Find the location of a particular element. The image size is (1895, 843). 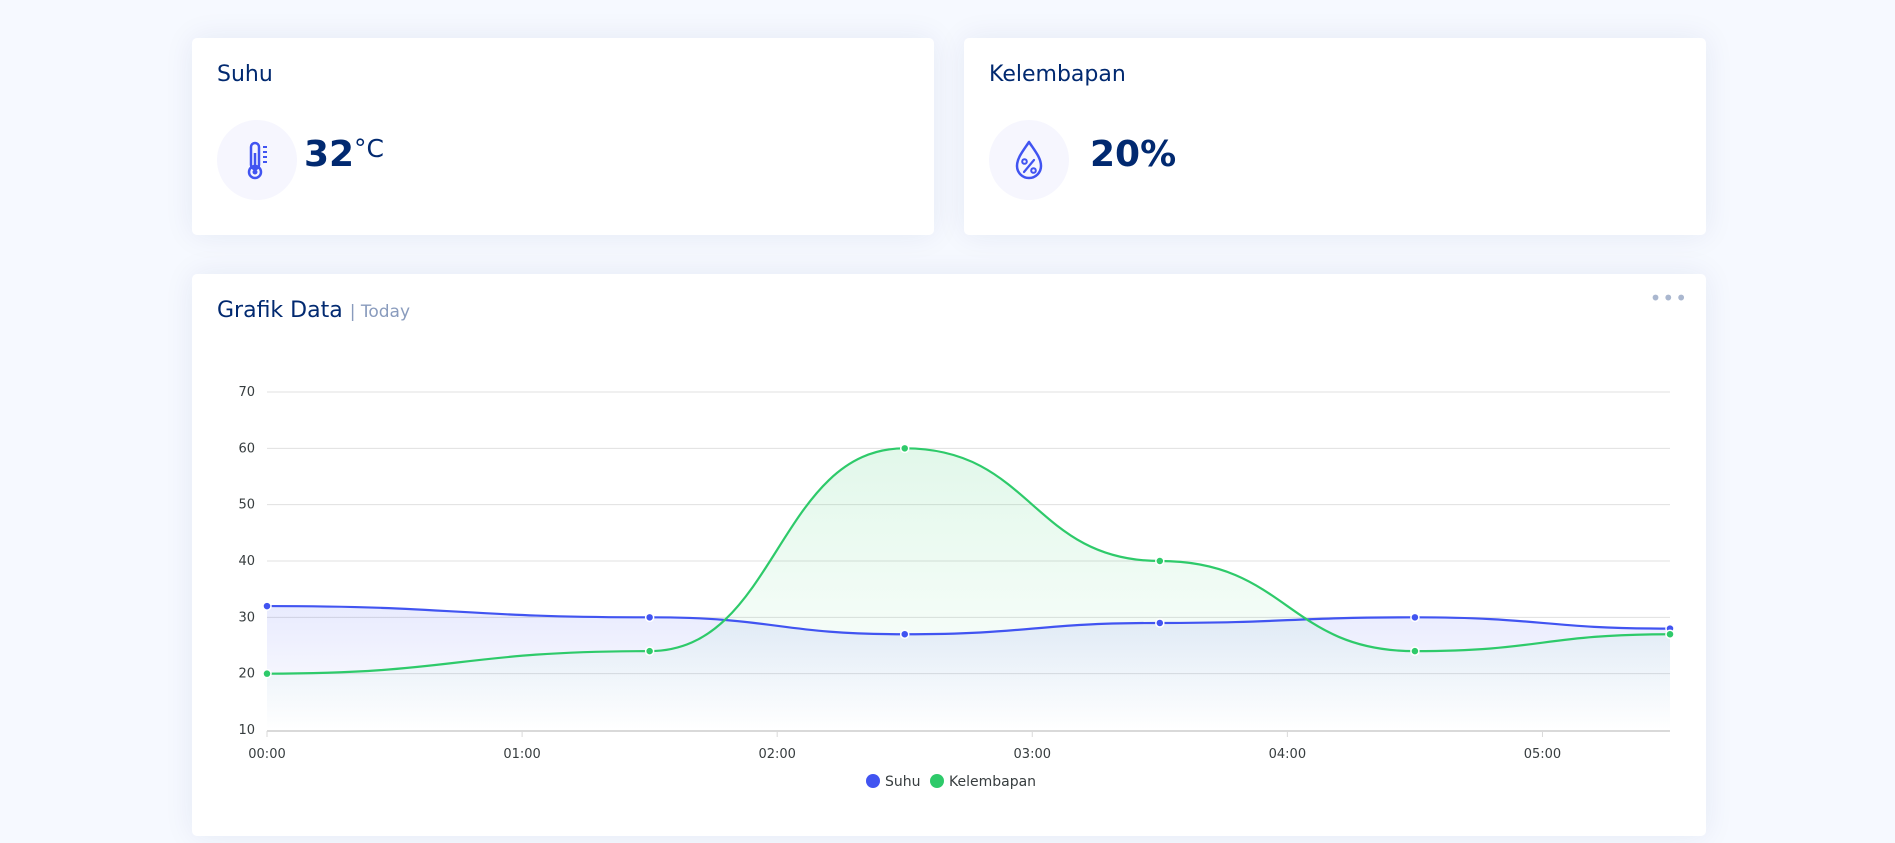

humidity-value: 20% is located at coordinates (1133, 154).